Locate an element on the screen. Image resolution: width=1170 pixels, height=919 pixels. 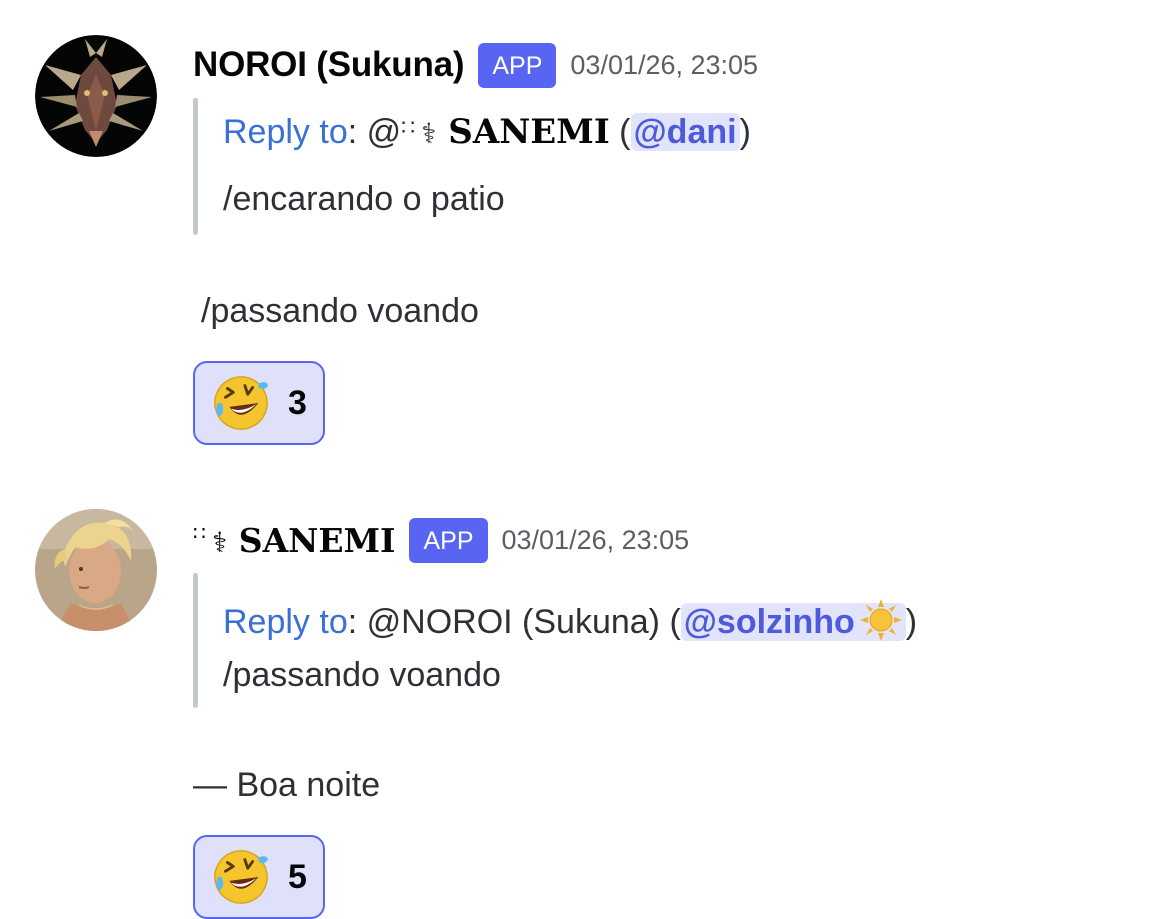
reaction-count: 5 is located at coordinates (297, 876).